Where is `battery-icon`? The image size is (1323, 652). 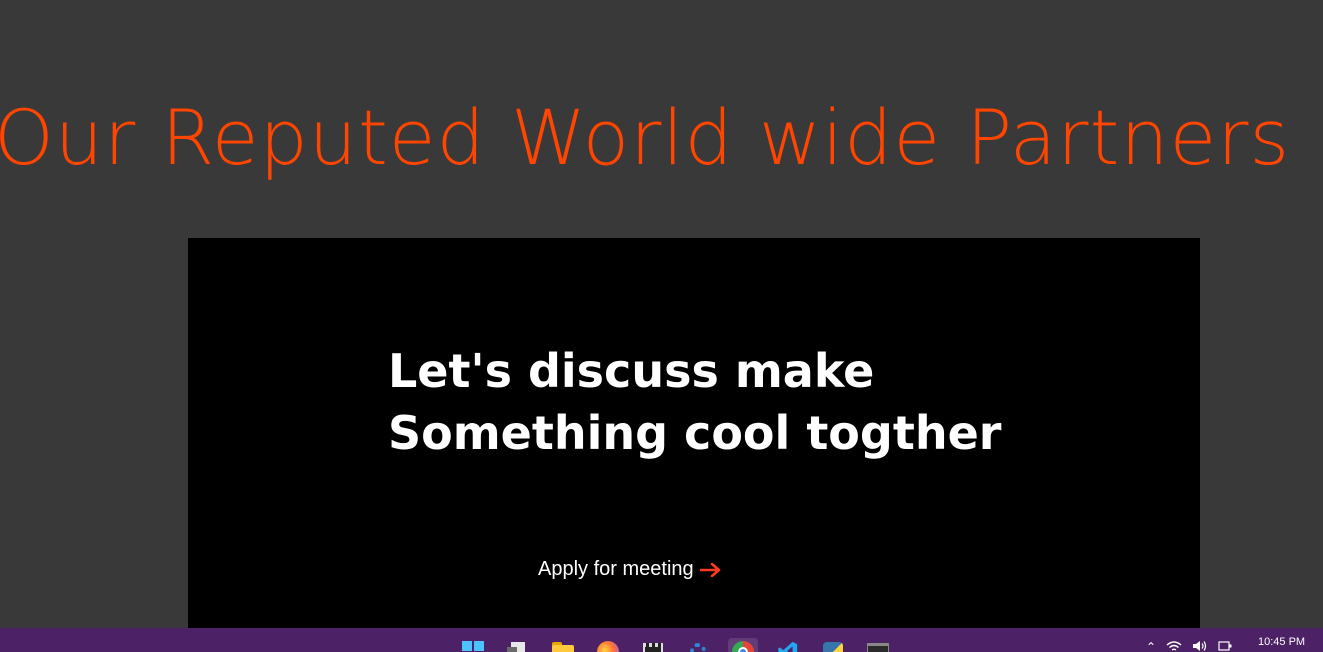
battery-icon is located at coordinates (1225, 646).